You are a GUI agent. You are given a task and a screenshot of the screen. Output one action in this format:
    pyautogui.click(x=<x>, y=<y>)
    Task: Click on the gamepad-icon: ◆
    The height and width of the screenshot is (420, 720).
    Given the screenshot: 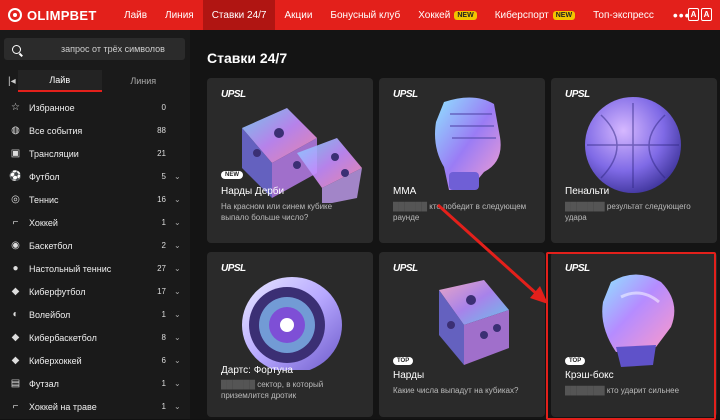 What is the action you would take?
    pyautogui.click(x=15, y=291)
    